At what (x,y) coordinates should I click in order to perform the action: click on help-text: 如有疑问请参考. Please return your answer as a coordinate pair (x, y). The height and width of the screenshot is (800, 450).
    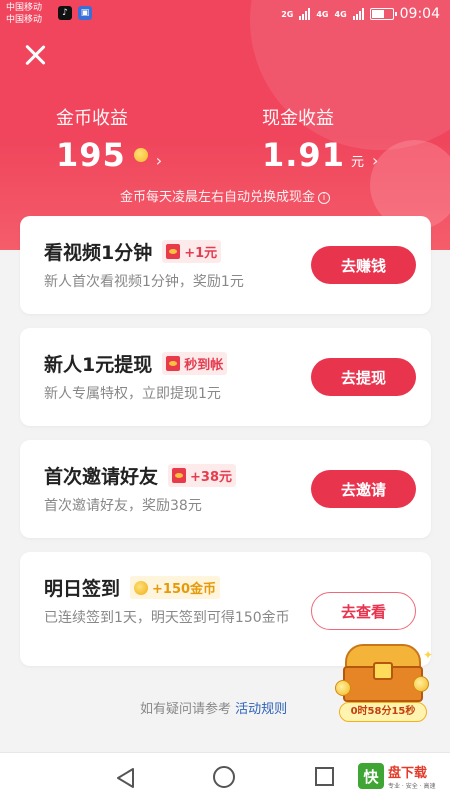
    Looking at the image, I should click on (186, 709).